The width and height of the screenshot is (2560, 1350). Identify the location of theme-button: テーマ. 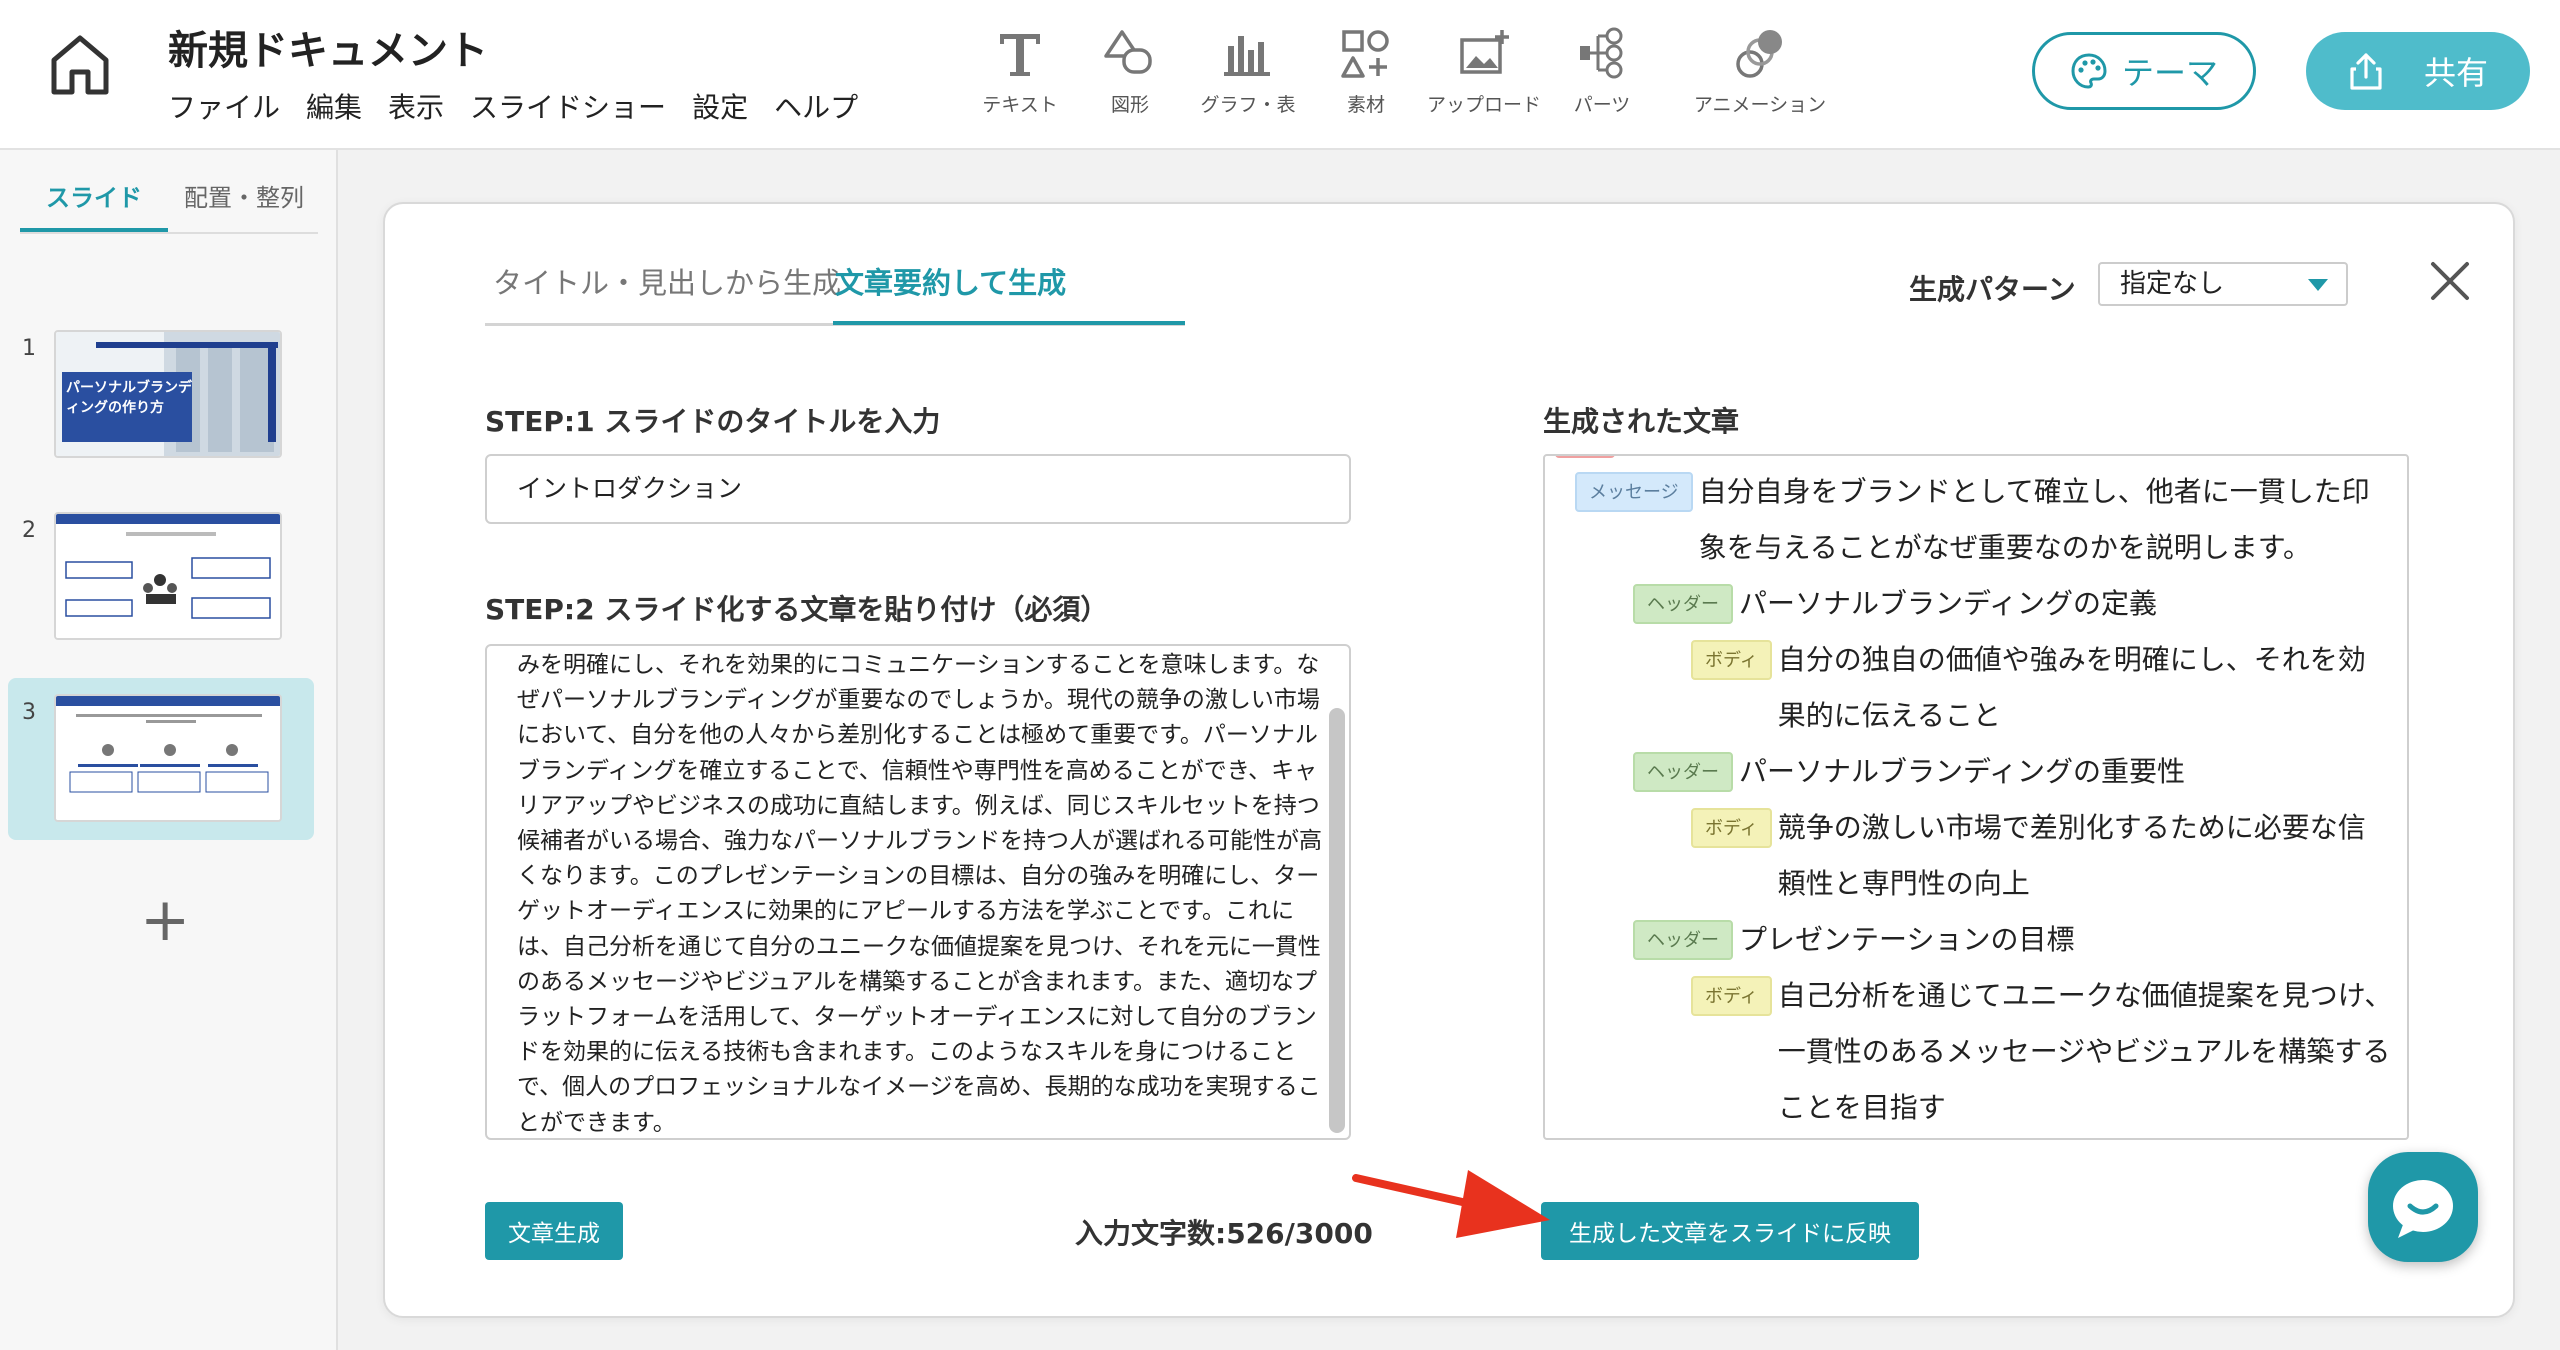
(2144, 71).